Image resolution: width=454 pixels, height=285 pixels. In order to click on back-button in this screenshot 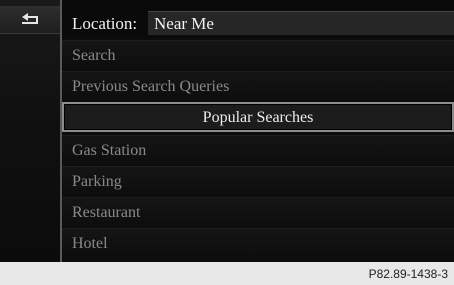, I will do `click(30, 20)`.